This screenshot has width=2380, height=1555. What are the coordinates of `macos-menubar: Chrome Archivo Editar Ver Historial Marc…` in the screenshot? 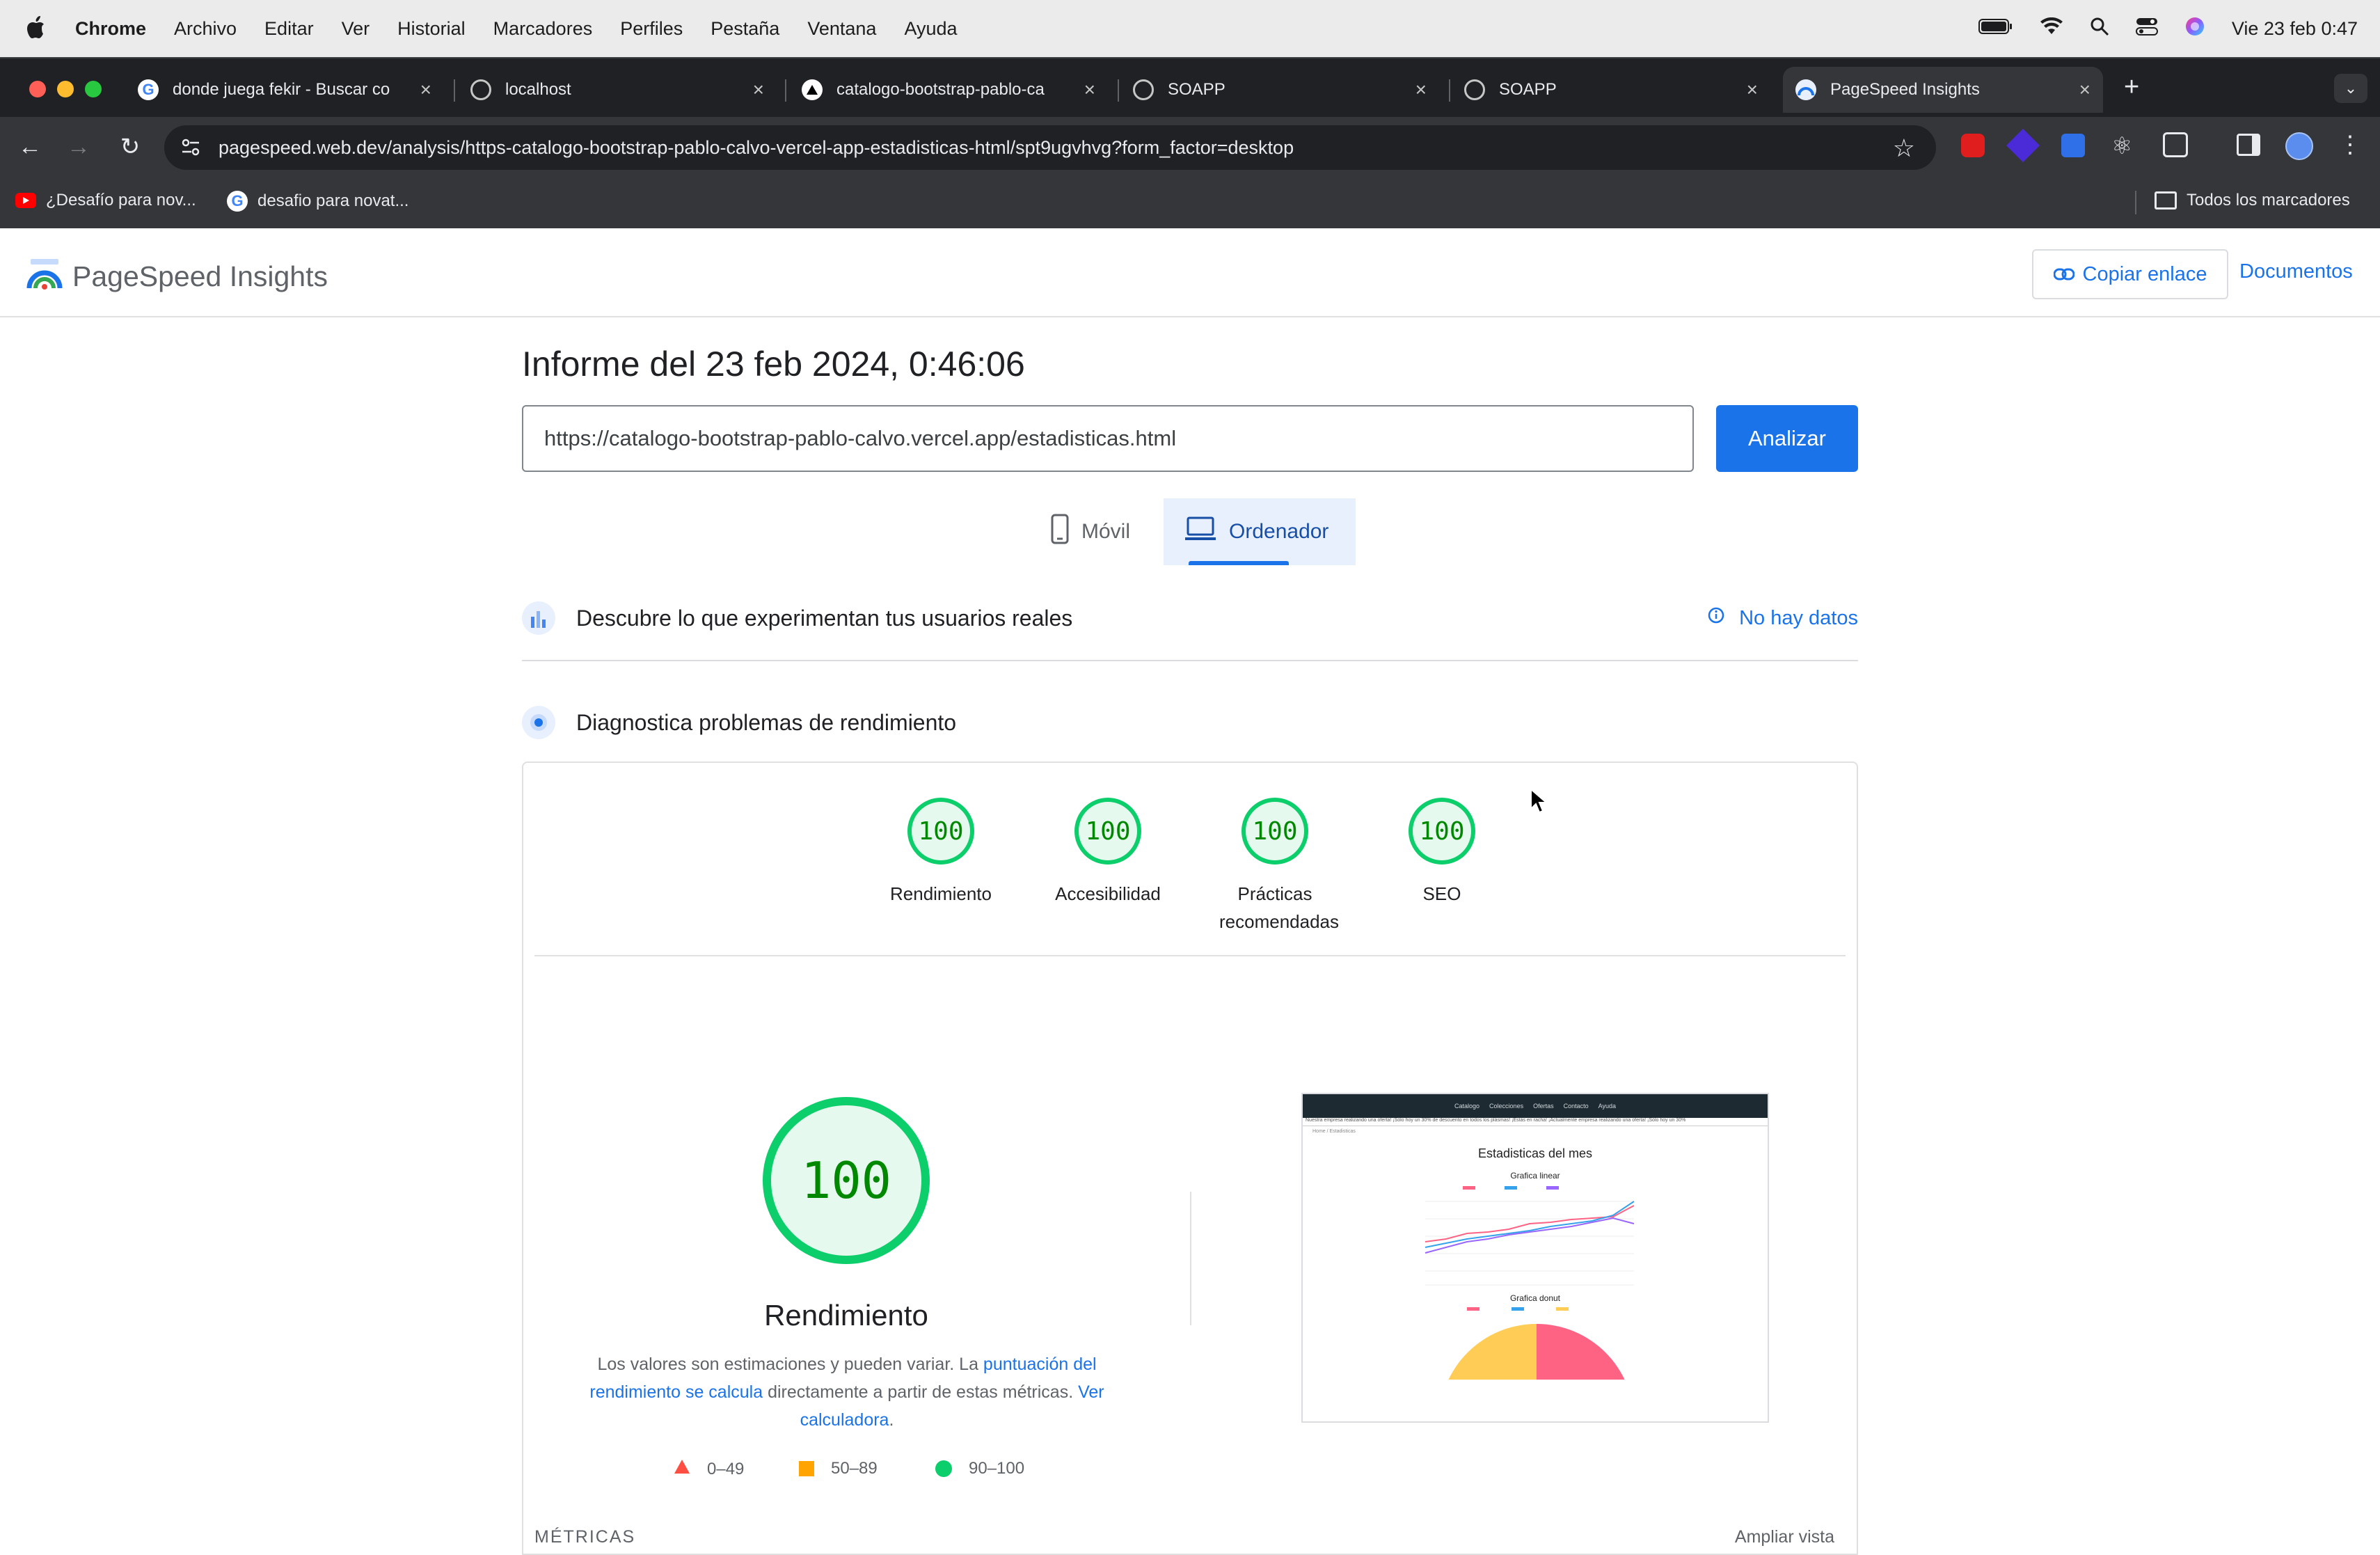 It's located at (1190, 28).